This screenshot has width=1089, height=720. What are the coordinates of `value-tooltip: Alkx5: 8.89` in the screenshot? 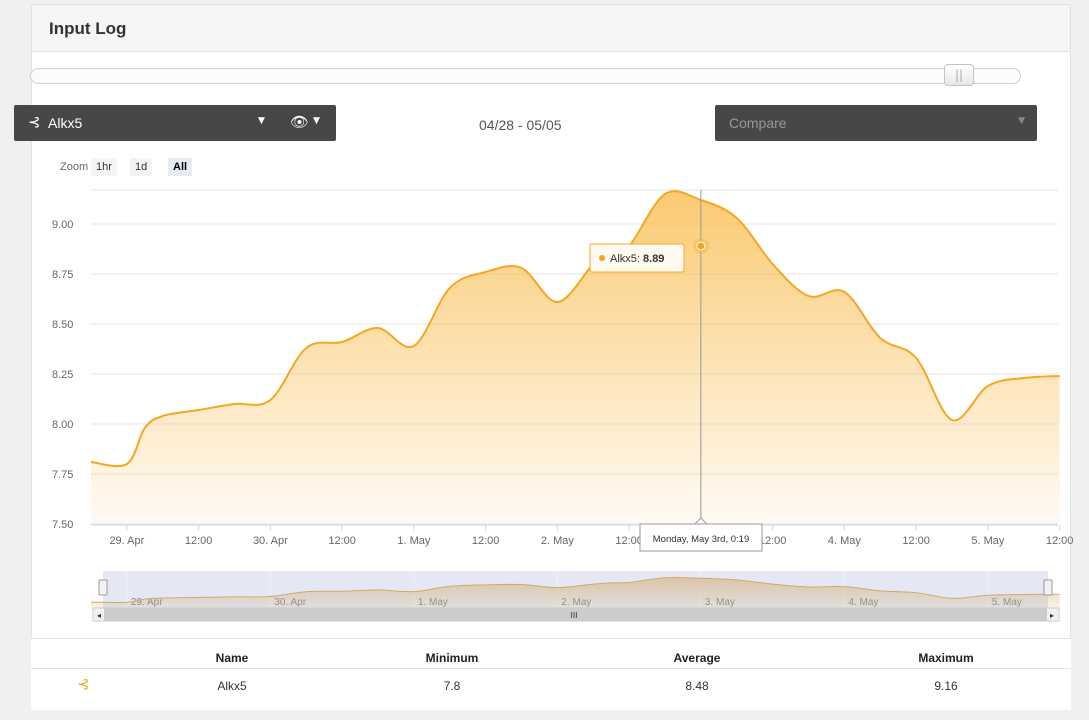 It's located at (637, 258).